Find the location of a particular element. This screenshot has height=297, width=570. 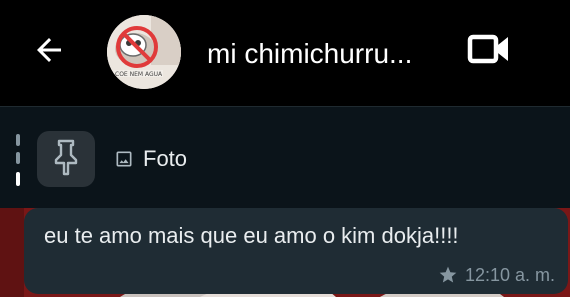

message-meta: 12:10 a. m. is located at coordinates (496, 275).